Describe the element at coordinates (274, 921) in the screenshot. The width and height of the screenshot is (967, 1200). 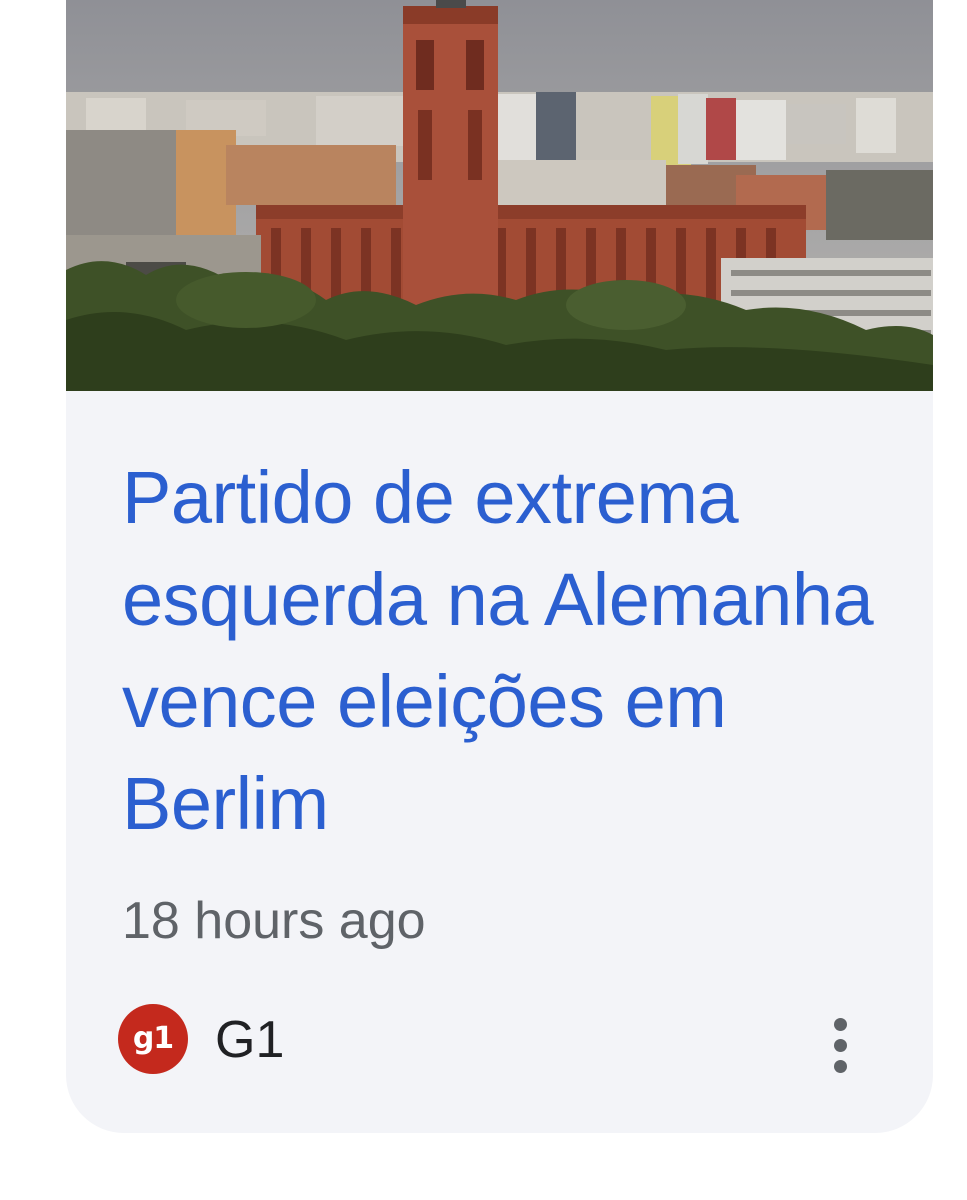
I see `article-timestamp: 18 hours ago` at that location.